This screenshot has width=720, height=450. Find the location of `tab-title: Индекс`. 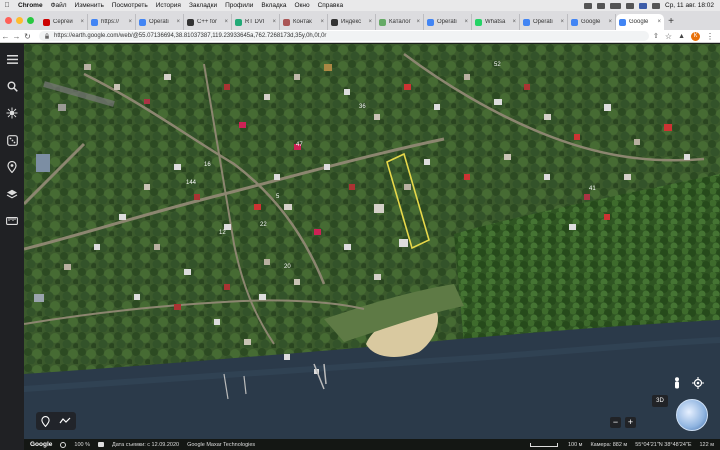

tab-title: Индекс is located at coordinates (351, 22).